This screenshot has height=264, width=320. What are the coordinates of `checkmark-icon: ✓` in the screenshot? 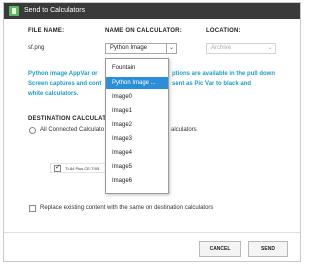 It's located at (58, 167).